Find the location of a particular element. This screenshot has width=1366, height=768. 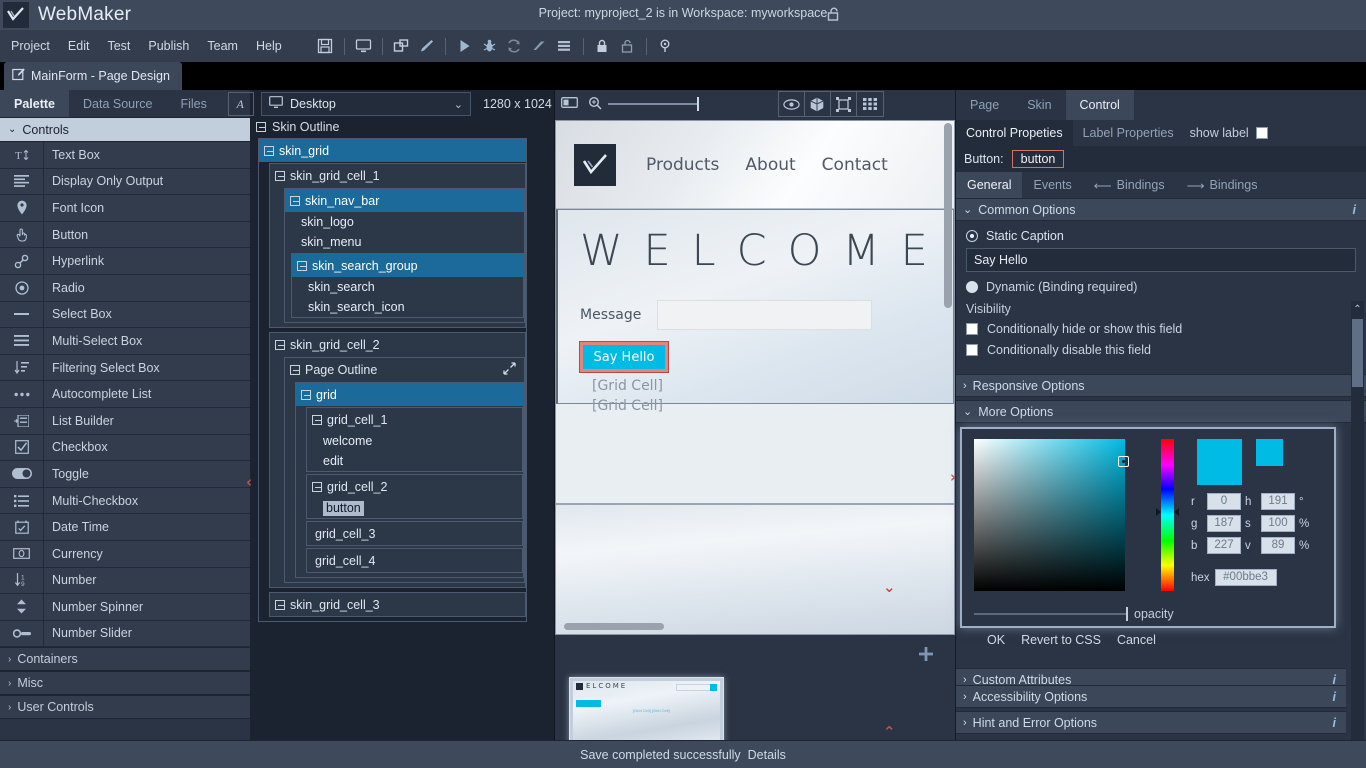

ok-button: OK is located at coordinates (996, 640).